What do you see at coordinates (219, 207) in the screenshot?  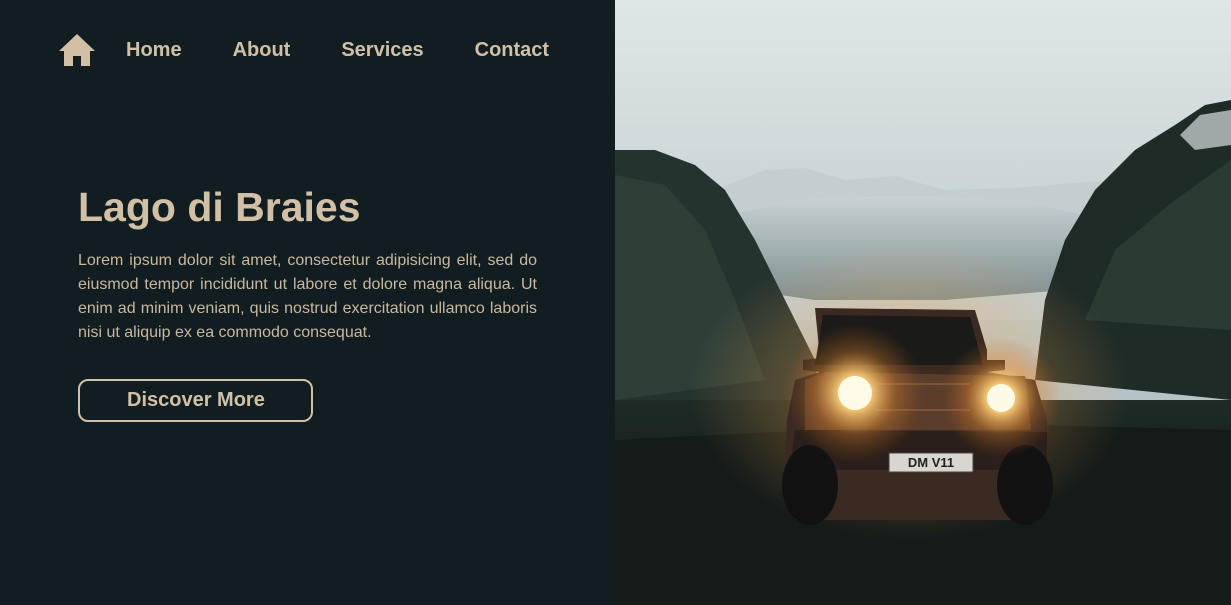 I see `page-title: Lago di Braies` at bounding box center [219, 207].